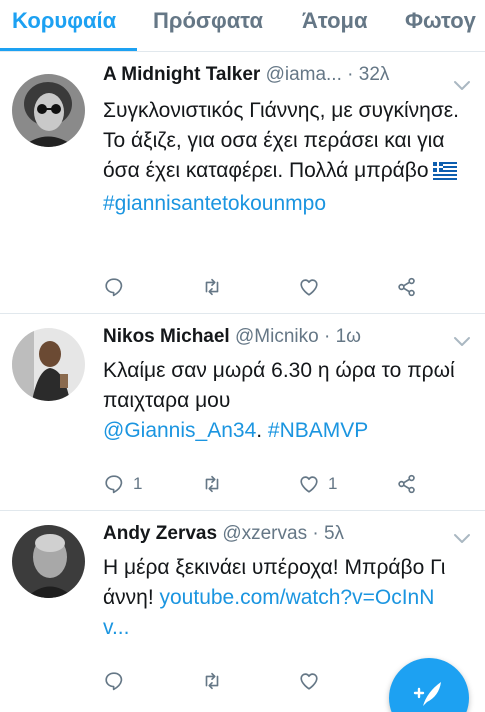 Image resolution: width=485 pixels, height=712 pixels. What do you see at coordinates (318, 430) in the screenshot?
I see `hashtag-link: #NBAMVP` at bounding box center [318, 430].